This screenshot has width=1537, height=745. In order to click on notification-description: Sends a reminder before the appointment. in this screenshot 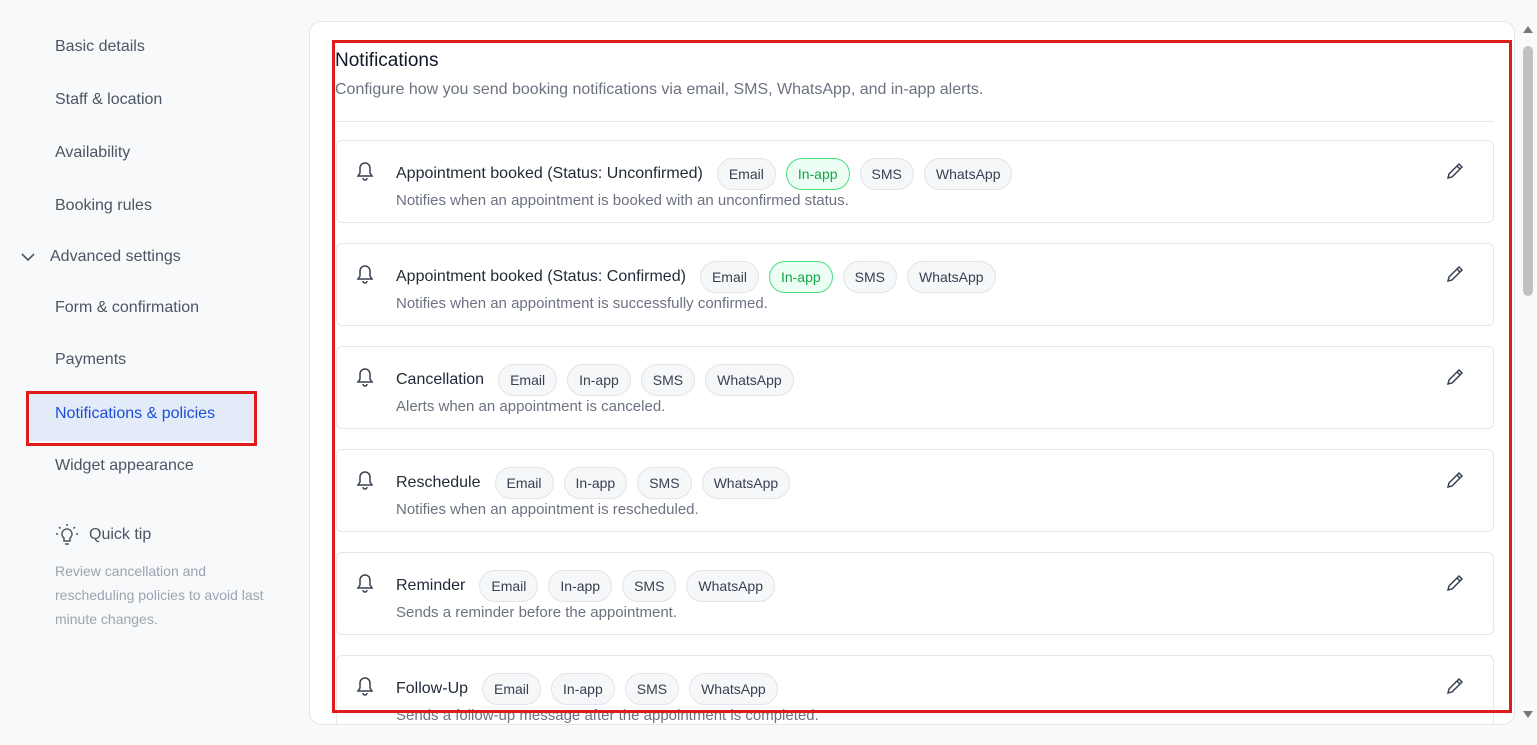, I will do `click(537, 612)`.